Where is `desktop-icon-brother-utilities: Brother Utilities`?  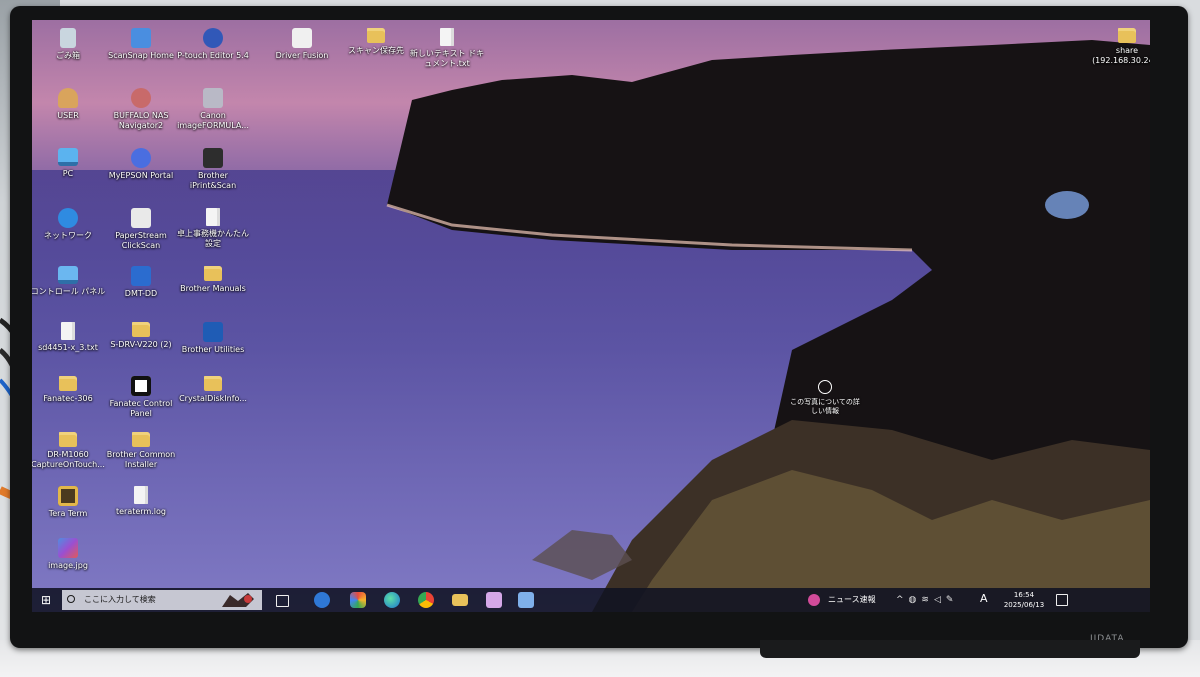 desktop-icon-brother-utilities: Brother Utilities is located at coordinates (213, 338).